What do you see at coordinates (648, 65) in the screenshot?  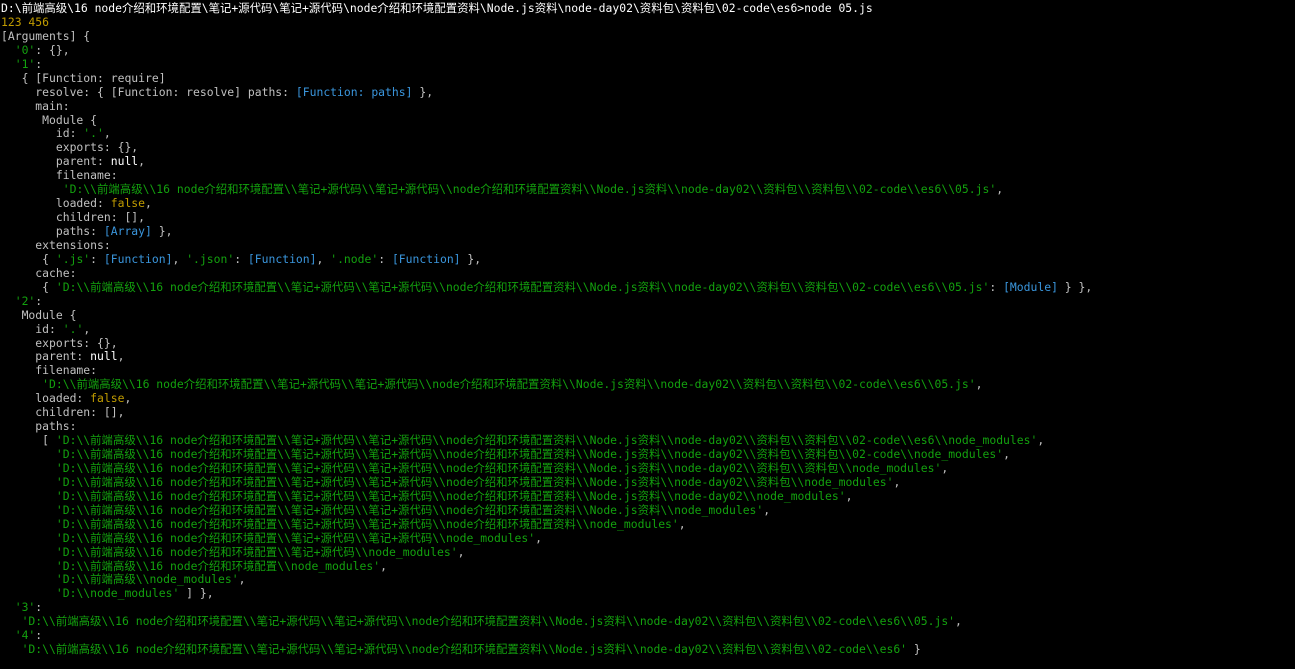 I see `console-line: '1':` at bounding box center [648, 65].